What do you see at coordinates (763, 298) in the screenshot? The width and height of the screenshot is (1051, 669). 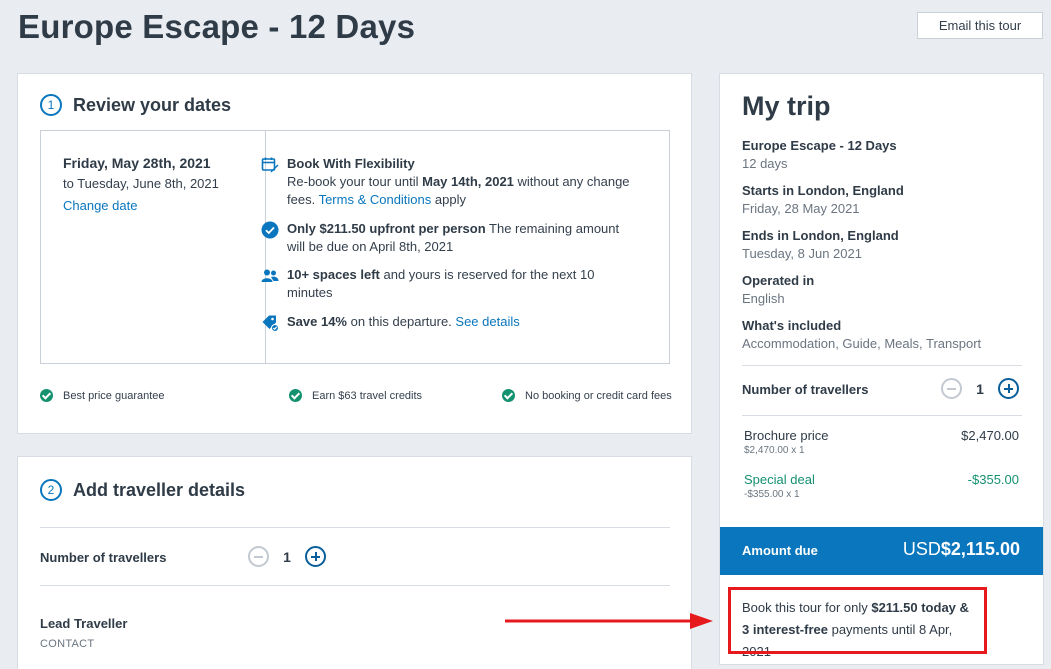 I see `operated-language: English` at bounding box center [763, 298].